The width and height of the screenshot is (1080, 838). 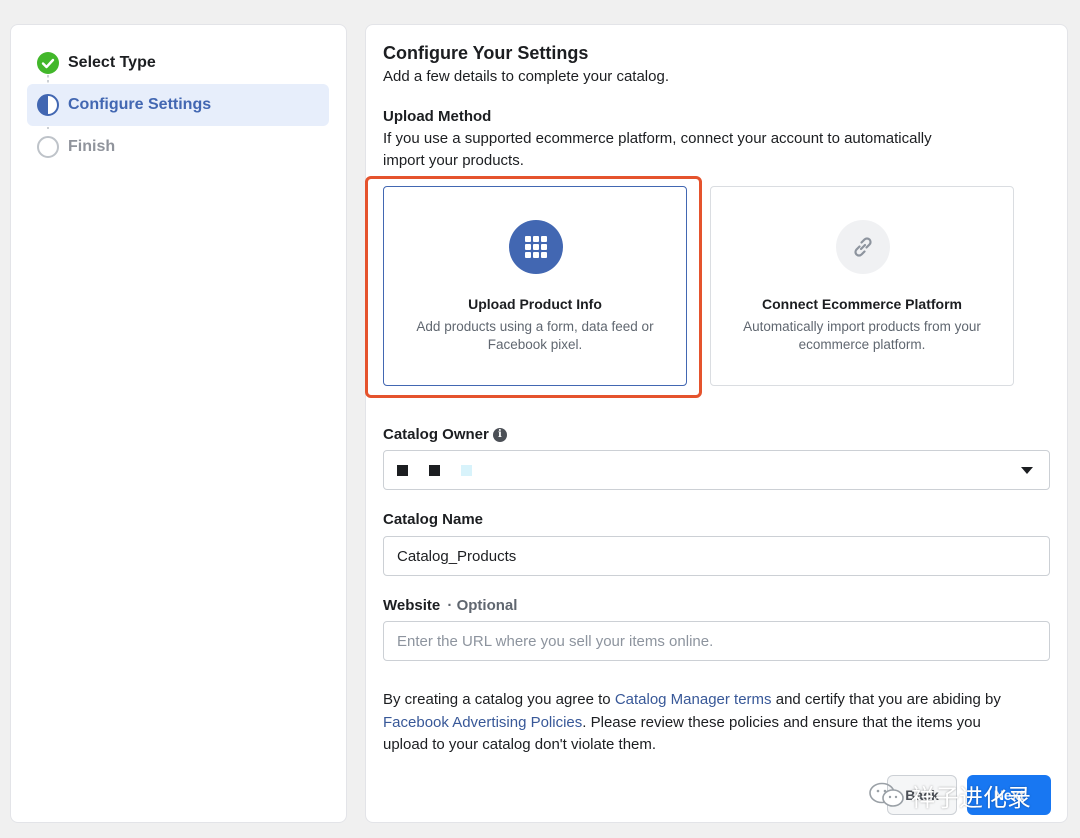 I want to click on catalog-name-field, so click(x=716, y=556).